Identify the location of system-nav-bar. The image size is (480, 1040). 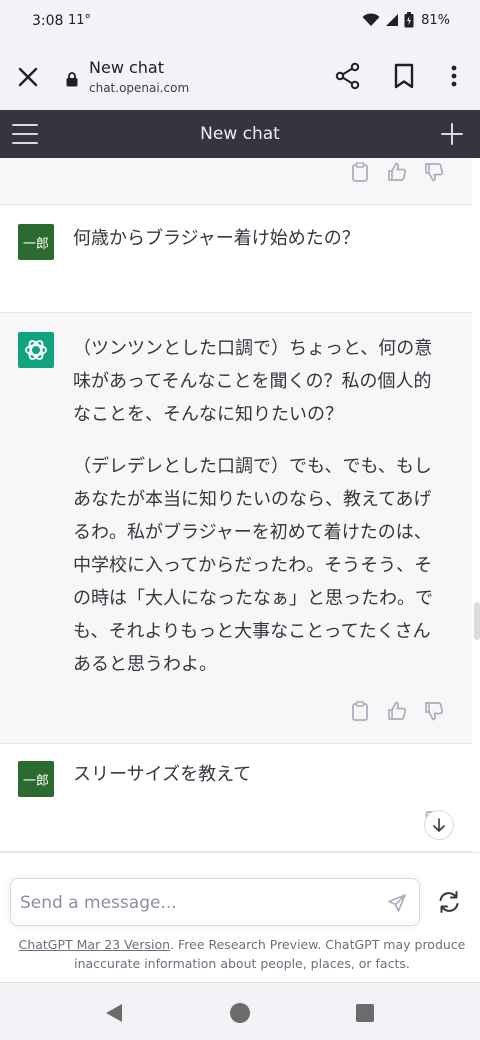
(240, 1011).